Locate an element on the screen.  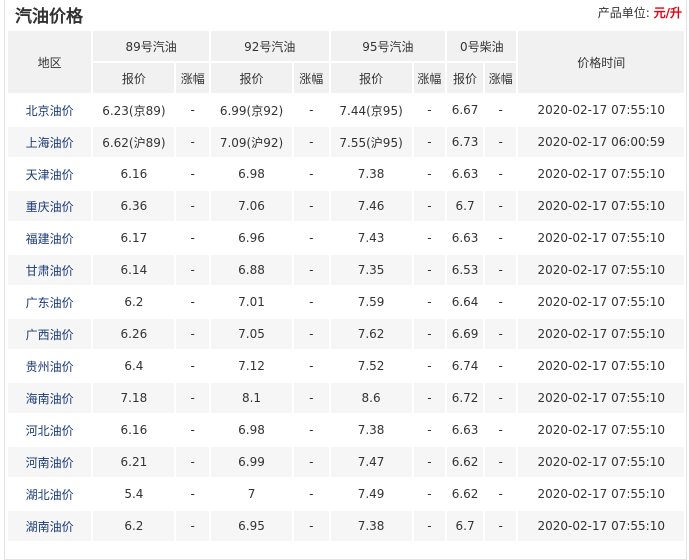
region-link: 湖北油价 is located at coordinates (49, 494).